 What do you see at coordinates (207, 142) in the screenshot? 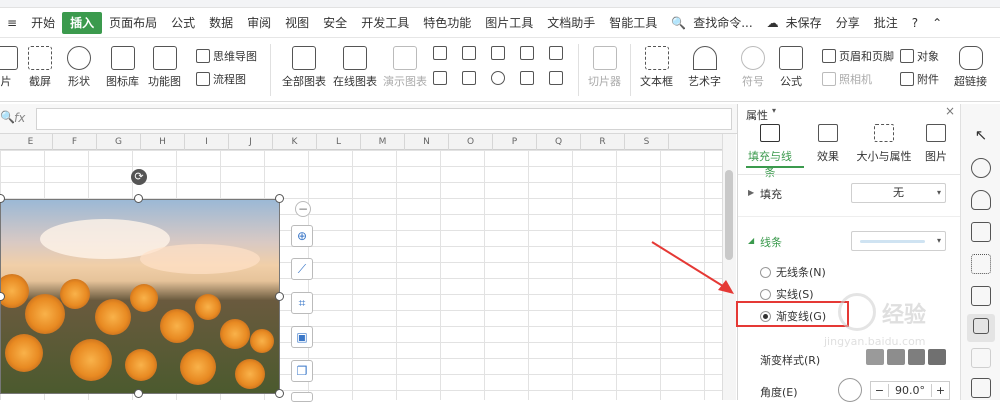
I see `col-header-i: I` at bounding box center [207, 142].